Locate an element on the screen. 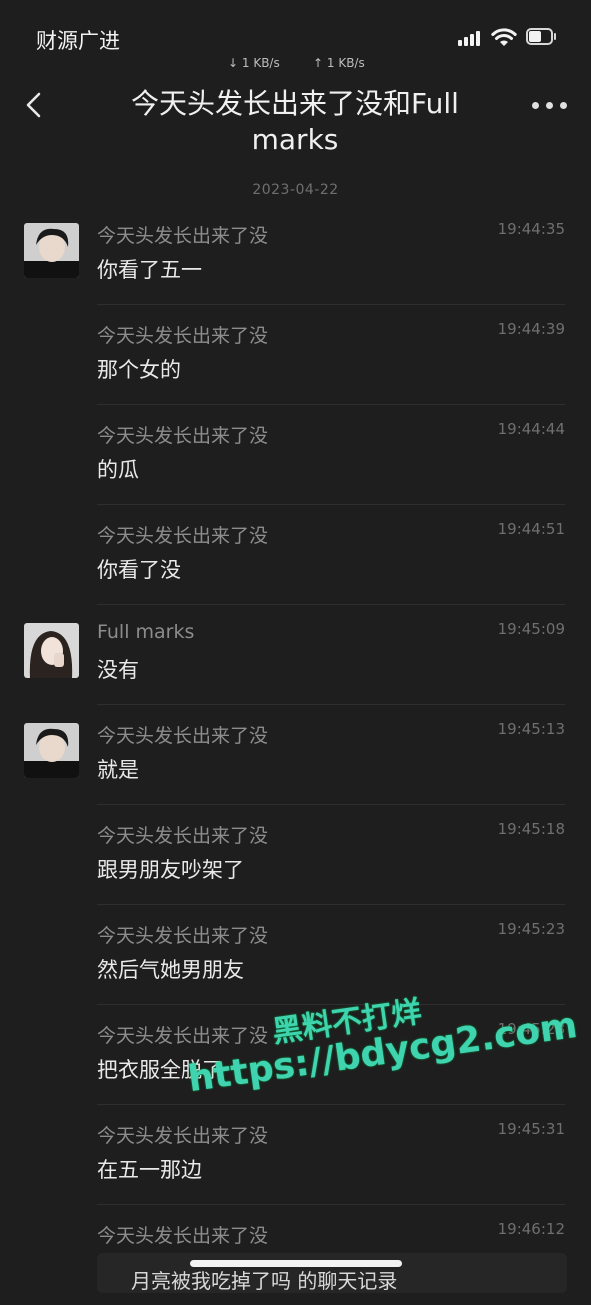 Image resolution: width=591 pixels, height=1305 pixels. chat-record-card: 月亮被我吃掉了吗 的聊天记录 is located at coordinates (332, 1273).